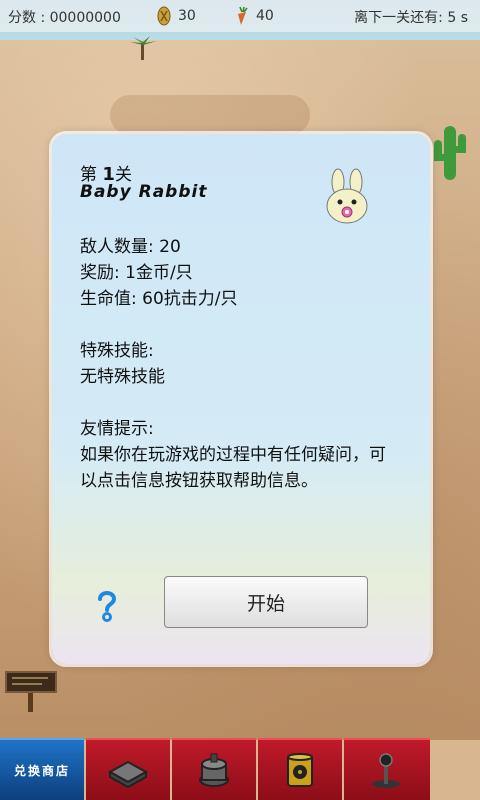 The image size is (480, 800). Describe the element at coordinates (233, 468) in the screenshot. I see `tip-text: 如果你在玩游戏的过程中有任何疑问，可以点击信息按钮获取帮助信息。` at that location.